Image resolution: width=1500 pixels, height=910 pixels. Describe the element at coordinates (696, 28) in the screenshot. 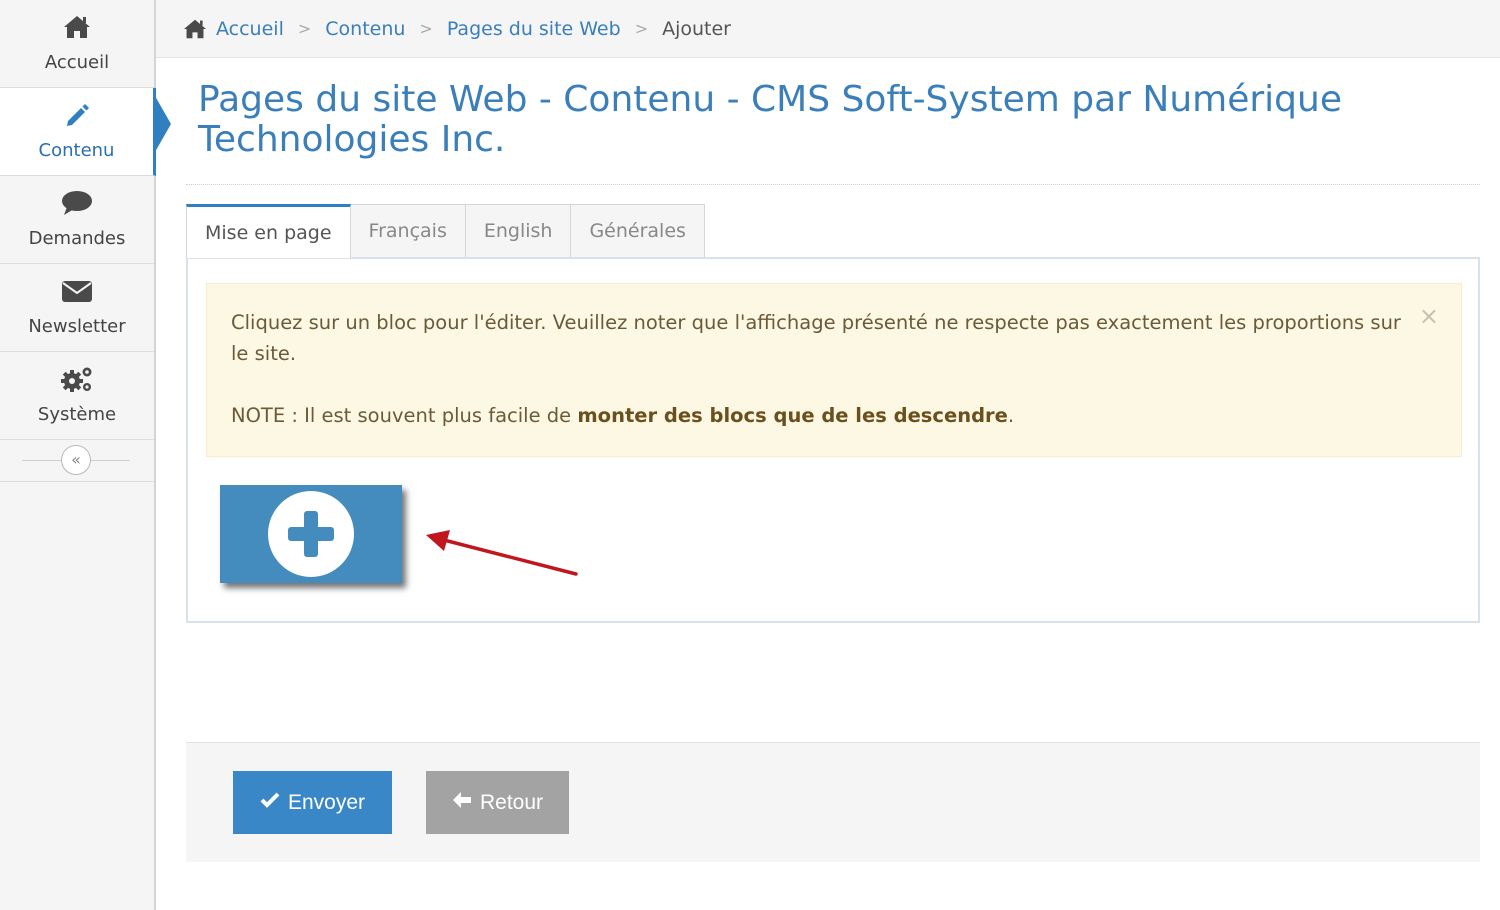

I see `breadcrumb-current: Ajouter` at that location.